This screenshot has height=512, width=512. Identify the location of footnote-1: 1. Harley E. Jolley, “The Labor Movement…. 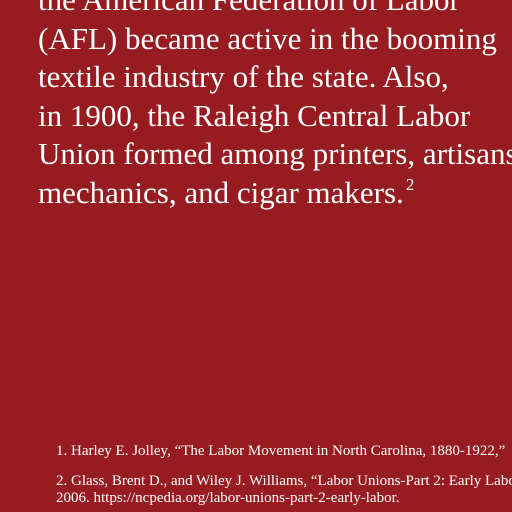
(281, 451).